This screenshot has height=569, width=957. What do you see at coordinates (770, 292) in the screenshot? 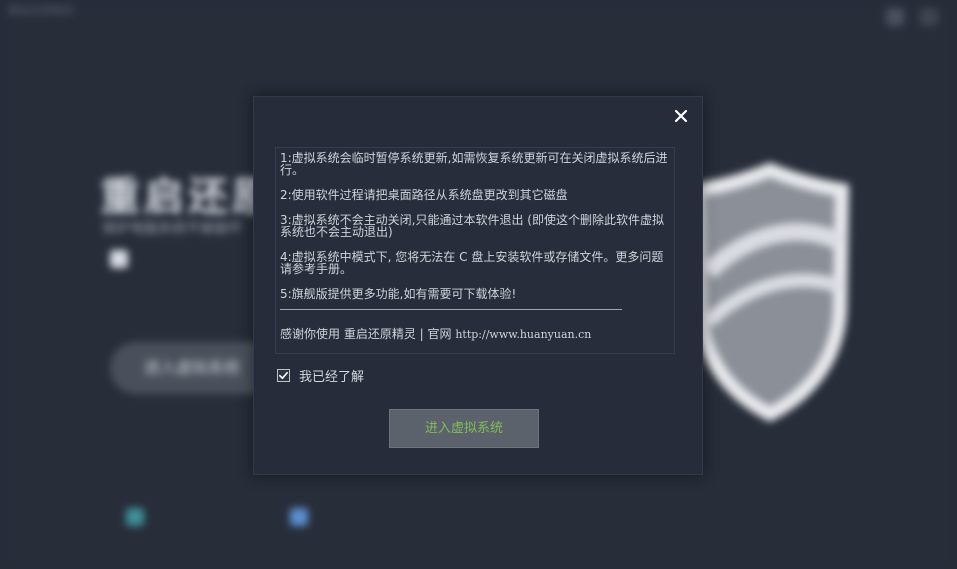
I see `shield-icon` at bounding box center [770, 292].